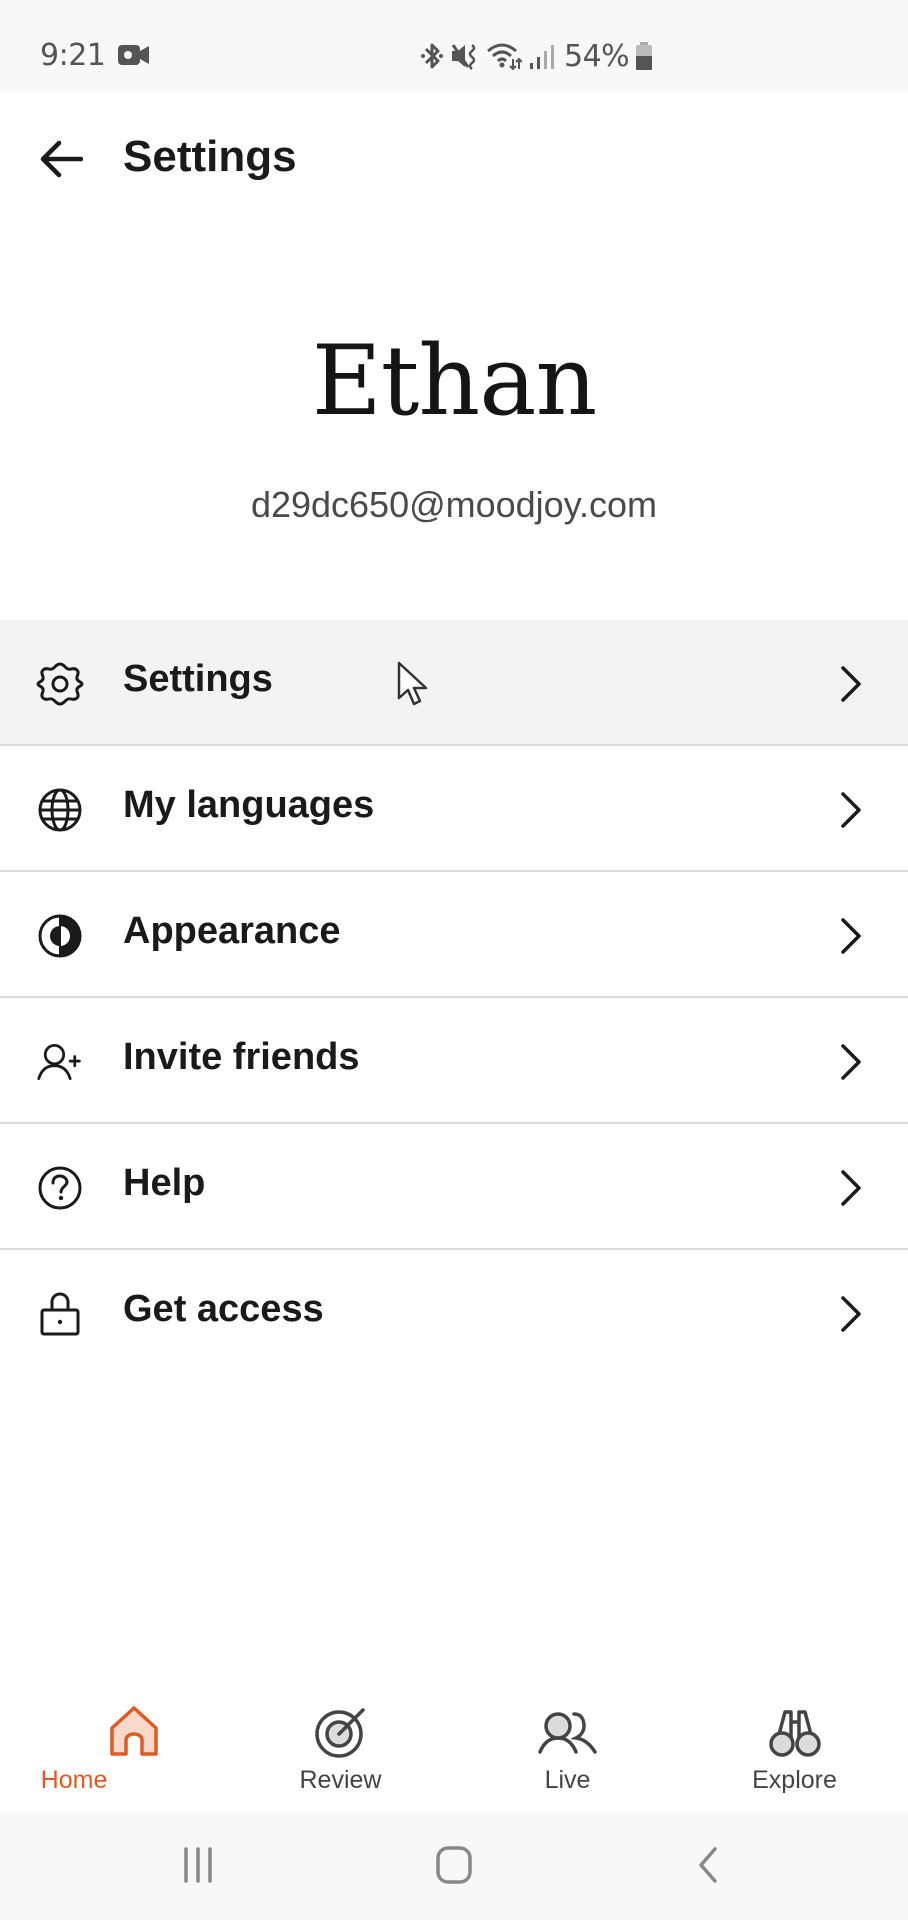 The height and width of the screenshot is (1920, 908). What do you see at coordinates (454, 1313) in the screenshot?
I see `menu-item-get-access: Get access` at bounding box center [454, 1313].